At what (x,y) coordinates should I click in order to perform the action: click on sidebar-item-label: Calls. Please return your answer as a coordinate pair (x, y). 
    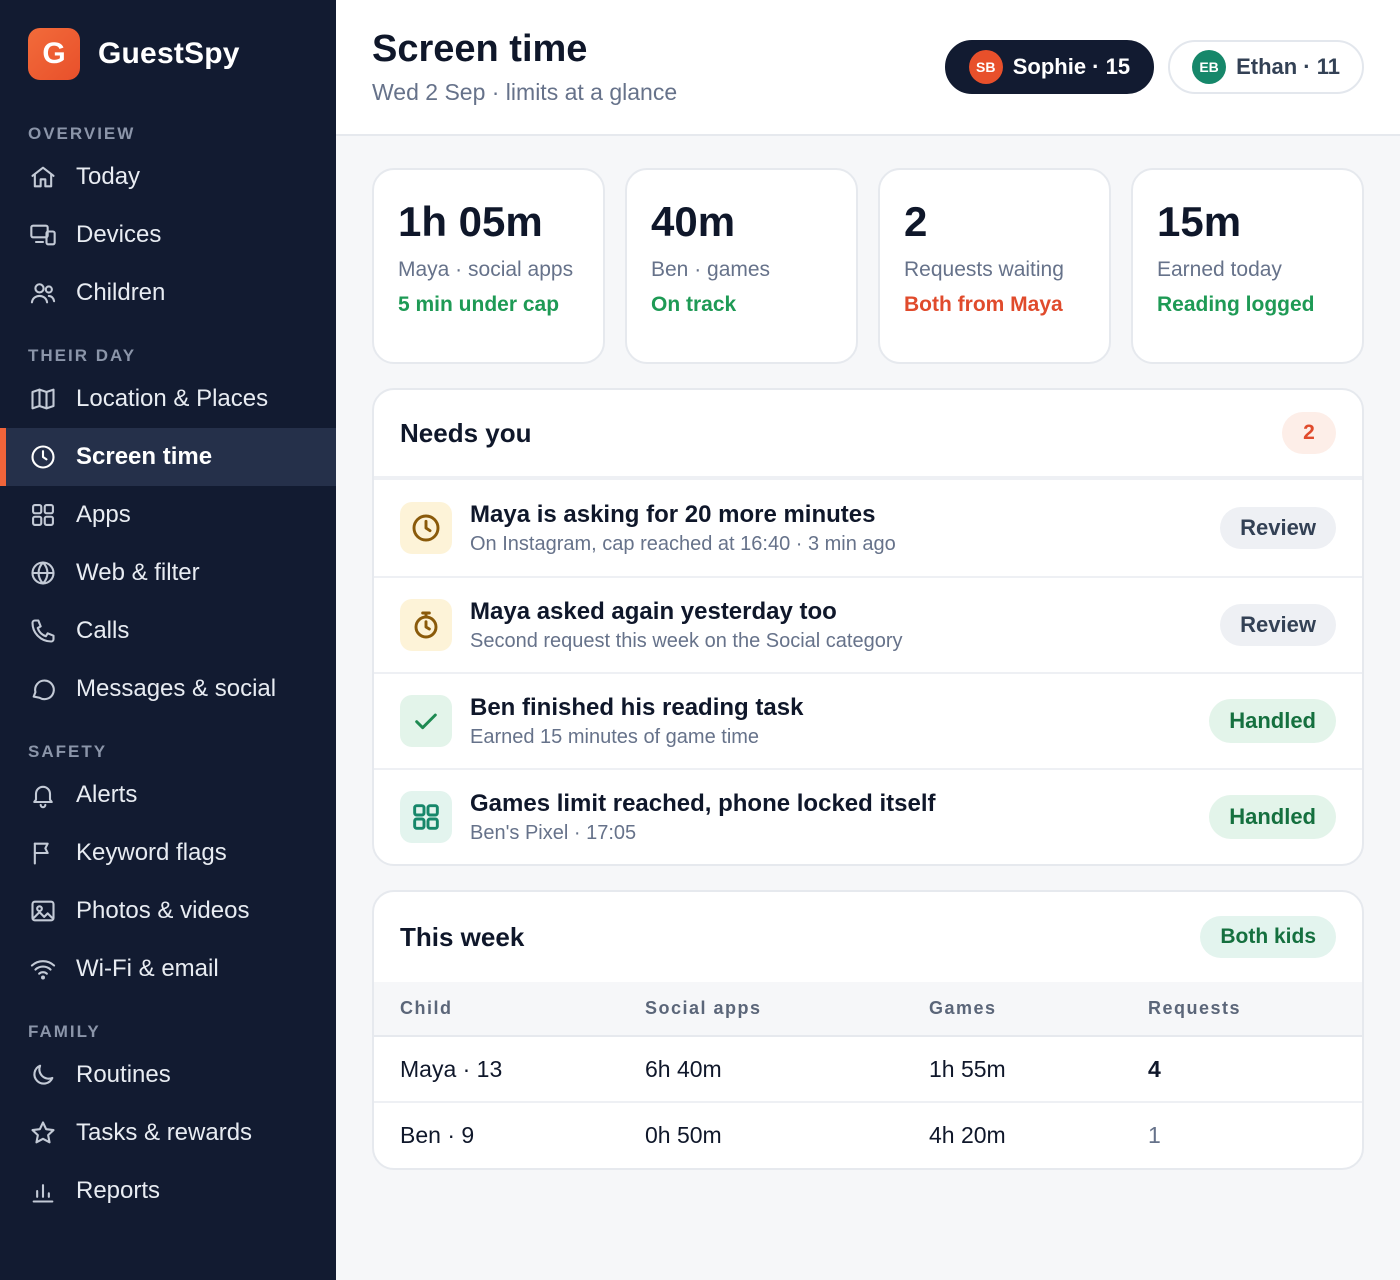
    Looking at the image, I should click on (103, 630).